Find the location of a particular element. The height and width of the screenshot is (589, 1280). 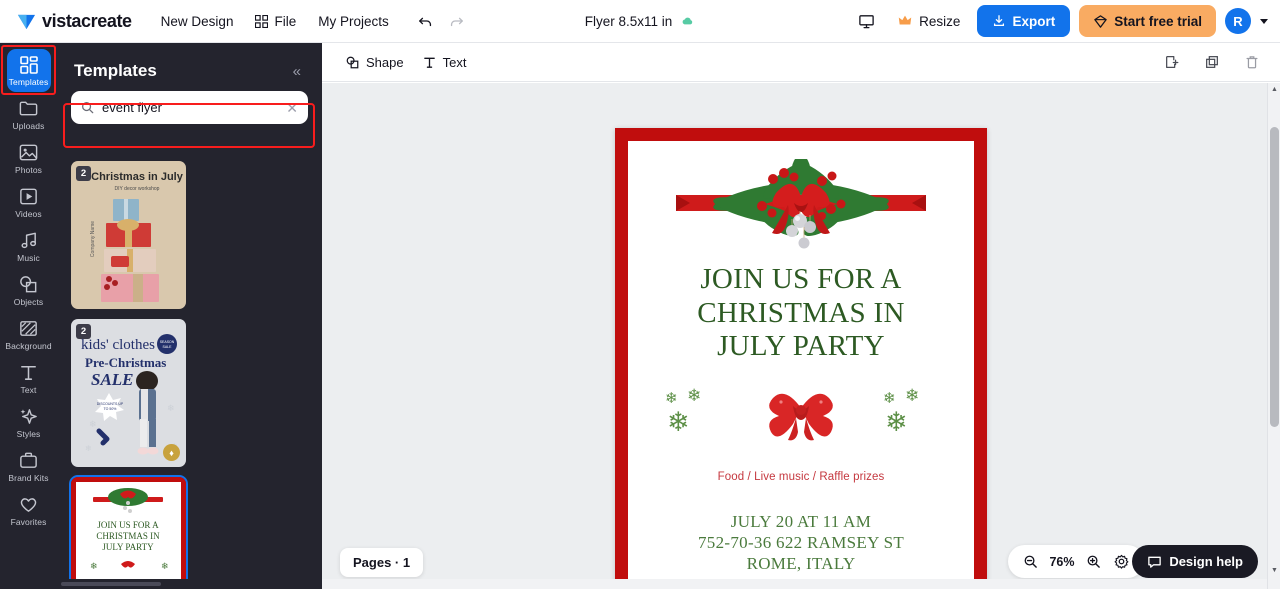

export-button: Export is located at coordinates (1024, 21).